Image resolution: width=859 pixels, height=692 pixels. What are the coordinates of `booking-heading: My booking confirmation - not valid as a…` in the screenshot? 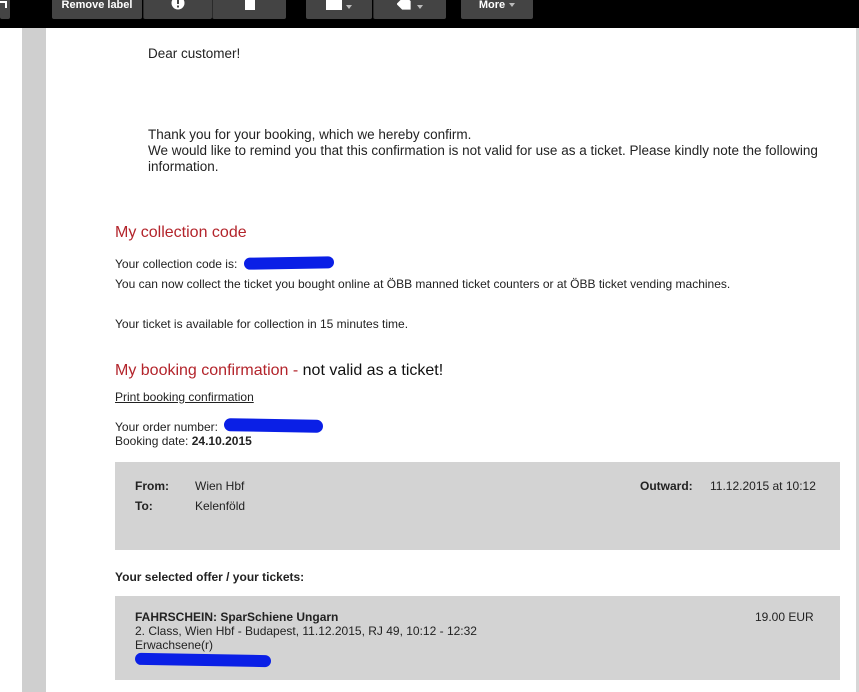 It's located at (279, 371).